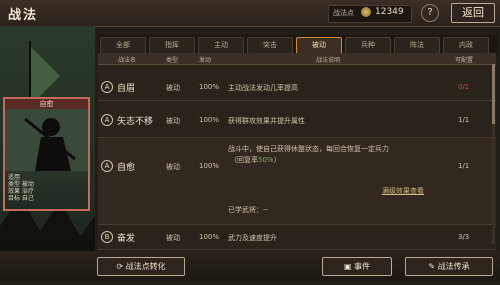 The width and height of the screenshot is (500, 285). What do you see at coordinates (464, 237) in the screenshot?
I see `skill-equip: 3/3` at bounding box center [464, 237].